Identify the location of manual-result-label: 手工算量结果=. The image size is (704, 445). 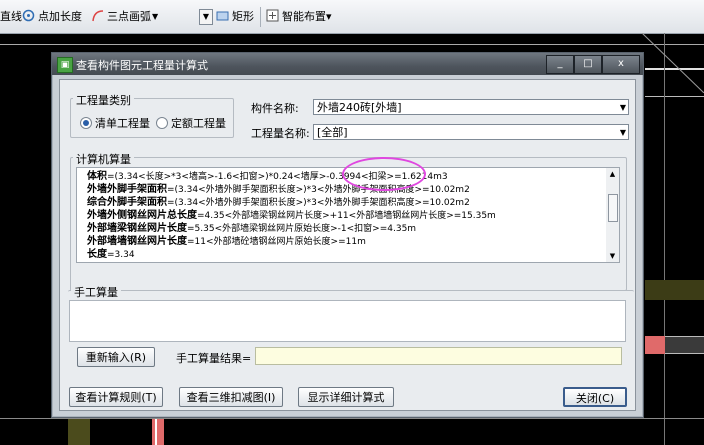
(214, 358).